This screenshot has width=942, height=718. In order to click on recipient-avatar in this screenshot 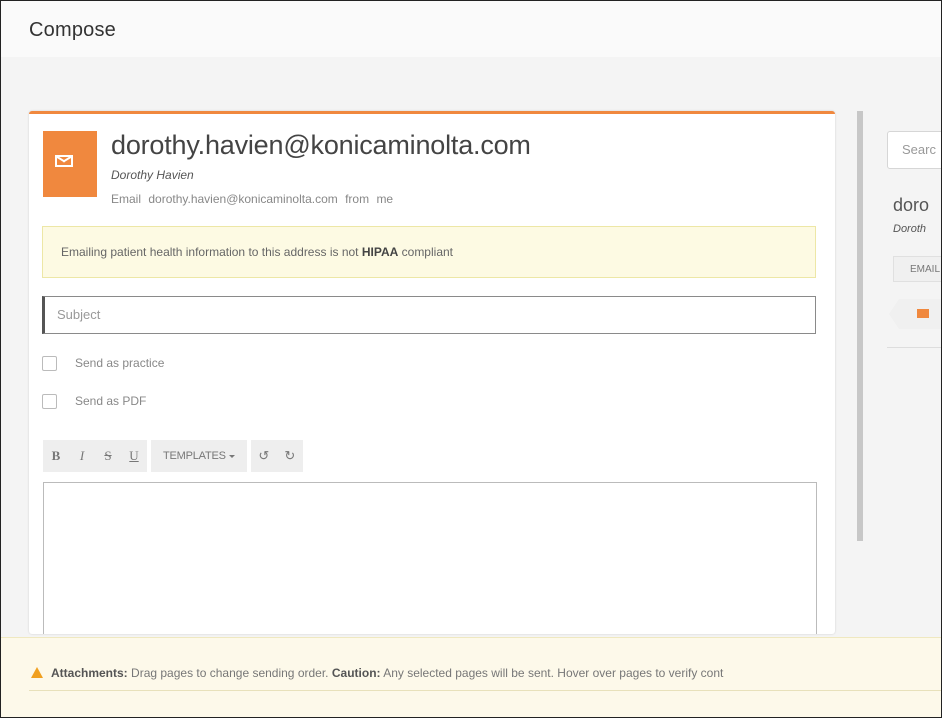, I will do `click(70, 164)`.